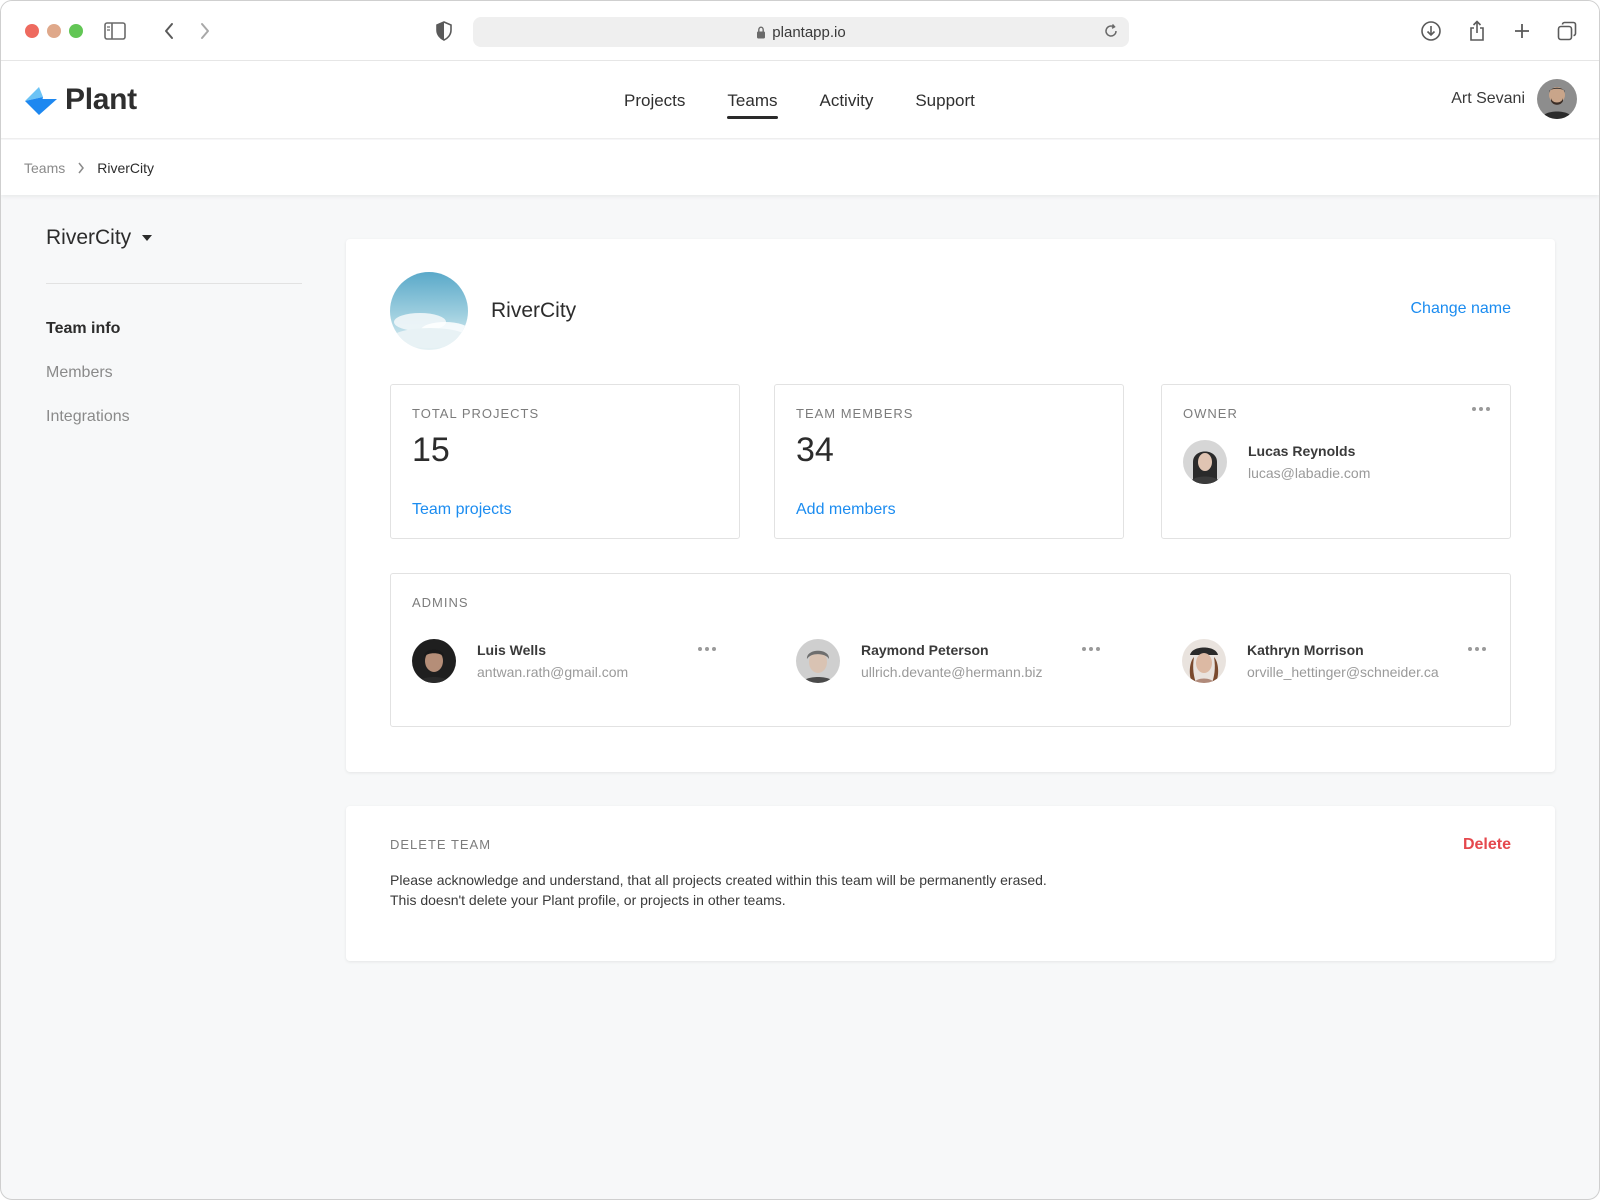  I want to click on shield-icon, so click(444, 31).